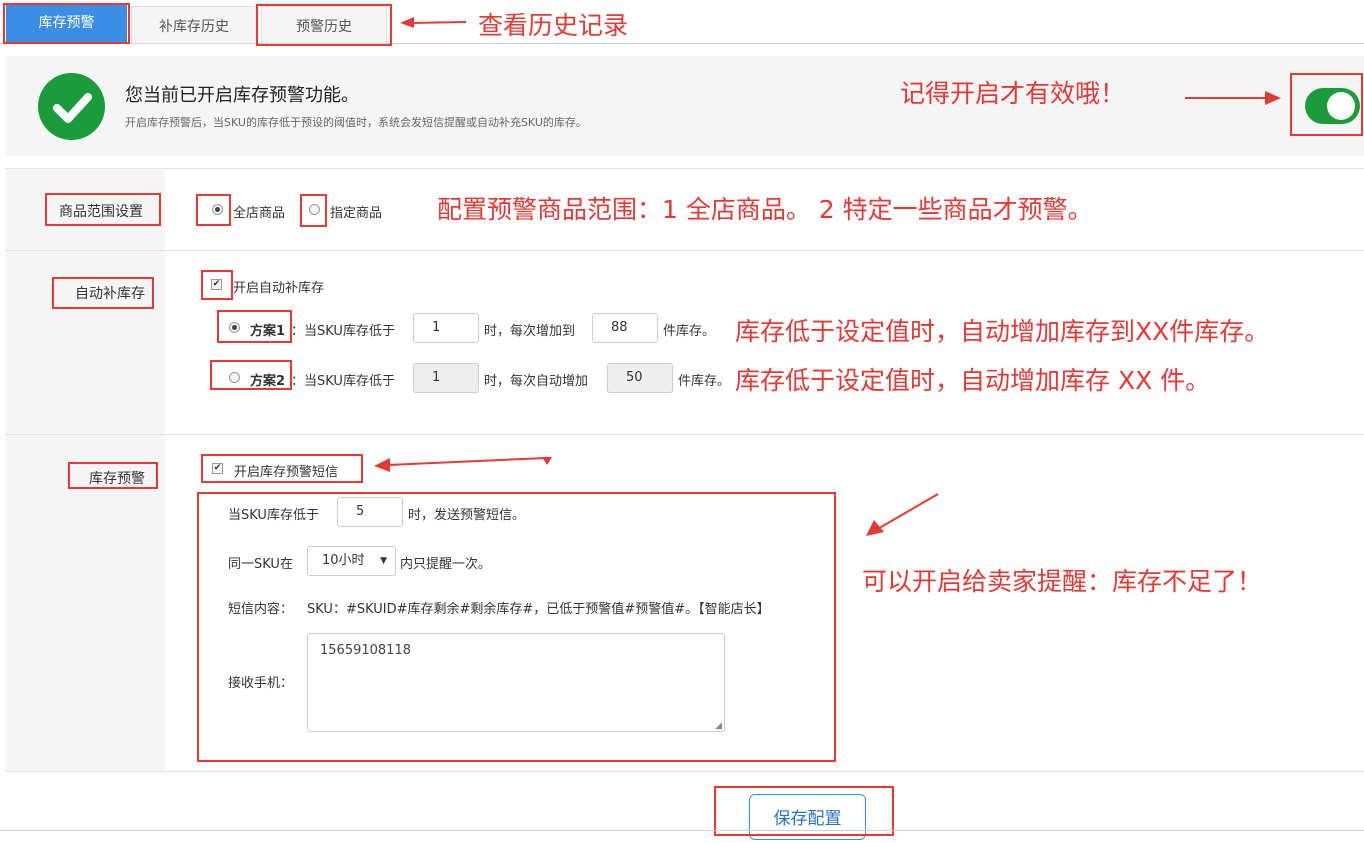 The height and width of the screenshot is (843, 1364). Describe the element at coordinates (356, 213) in the screenshot. I see `scope-option-specific: 指定商品` at that location.